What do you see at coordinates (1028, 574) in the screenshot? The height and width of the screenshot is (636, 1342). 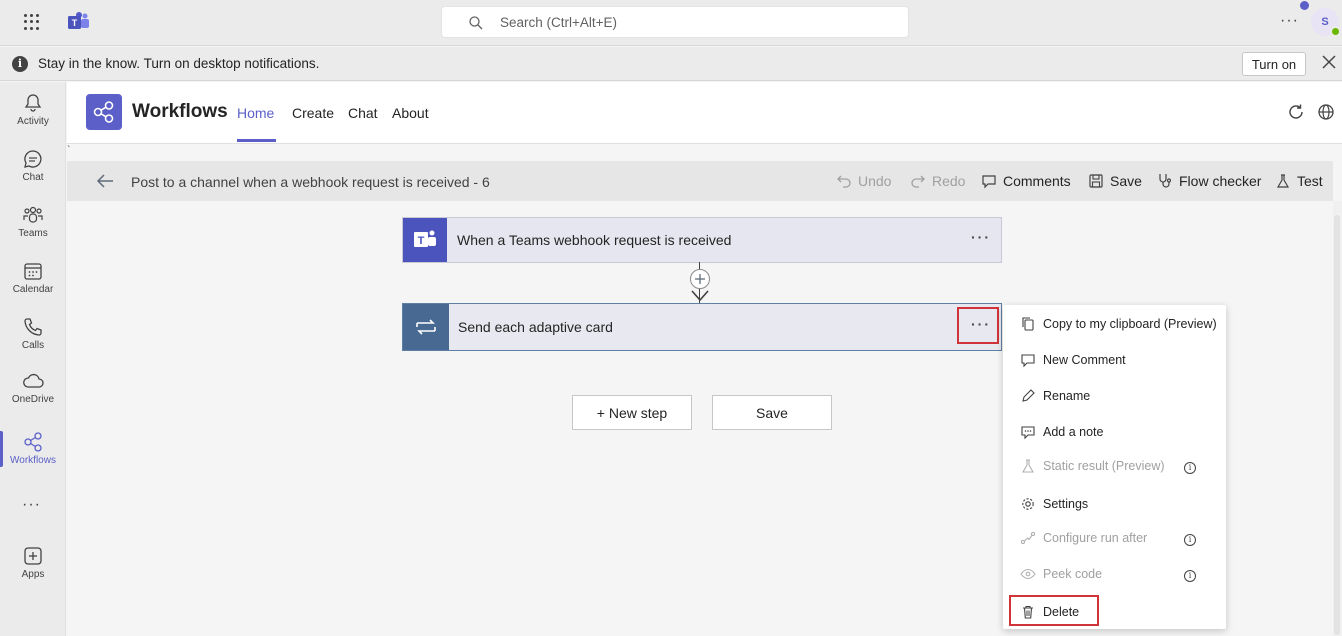 I see `eye-icon` at bounding box center [1028, 574].